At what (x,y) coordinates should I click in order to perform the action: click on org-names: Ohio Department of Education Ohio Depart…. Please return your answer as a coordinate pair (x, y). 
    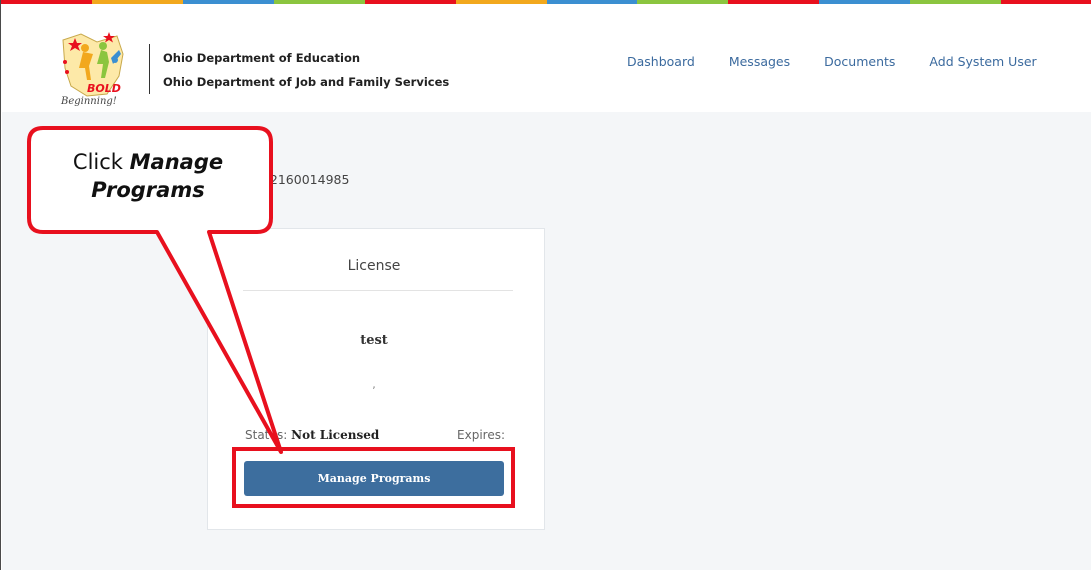
    Looking at the image, I should click on (306, 70).